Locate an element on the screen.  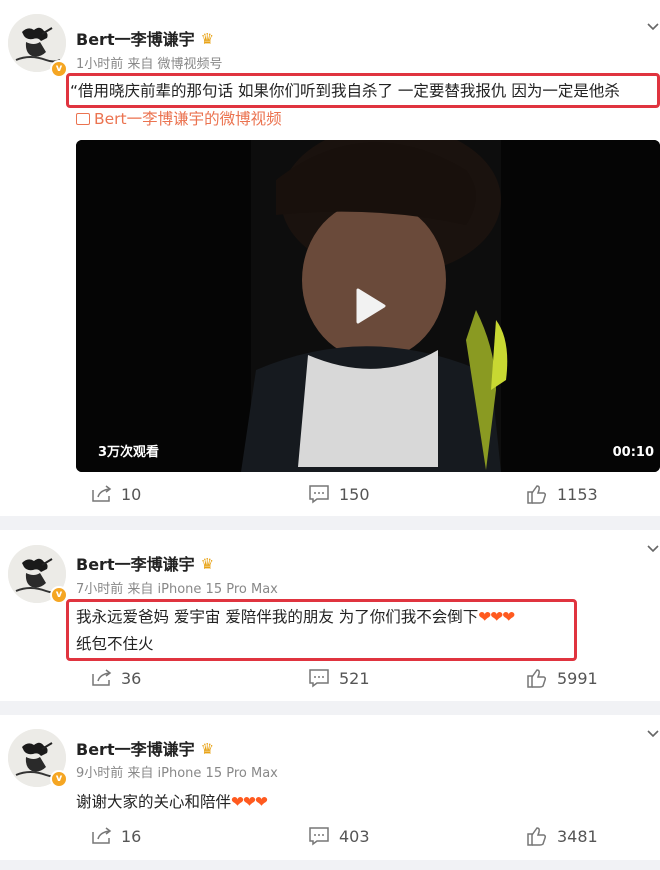
verified-badge-icon: v is located at coordinates (59, 779).